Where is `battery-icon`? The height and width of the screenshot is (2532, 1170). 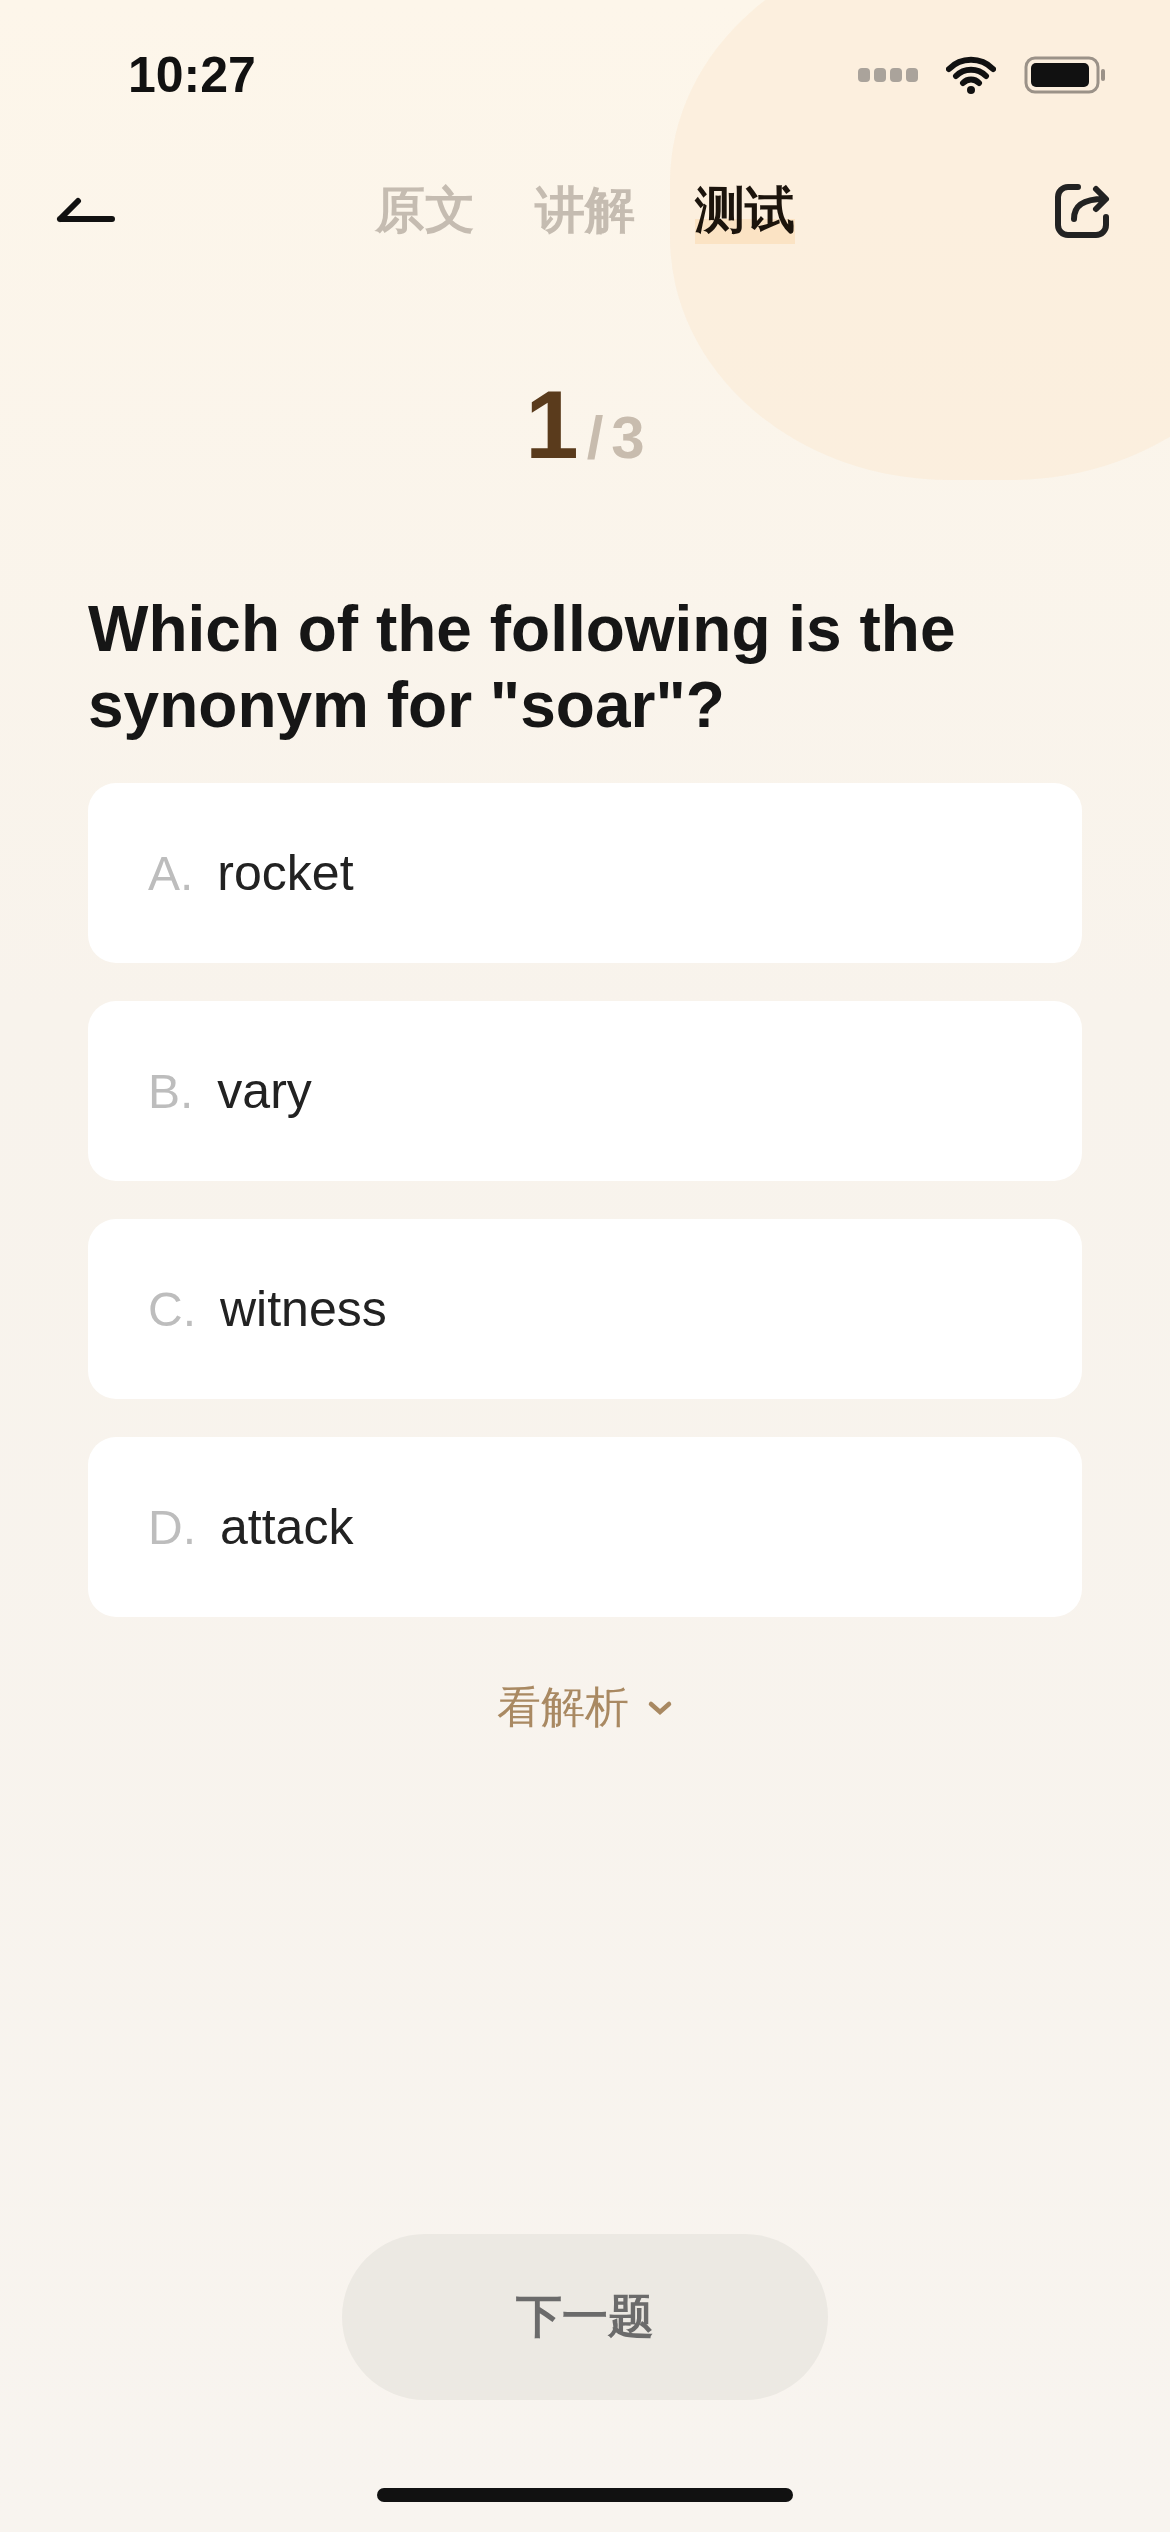 battery-icon is located at coordinates (1065, 75).